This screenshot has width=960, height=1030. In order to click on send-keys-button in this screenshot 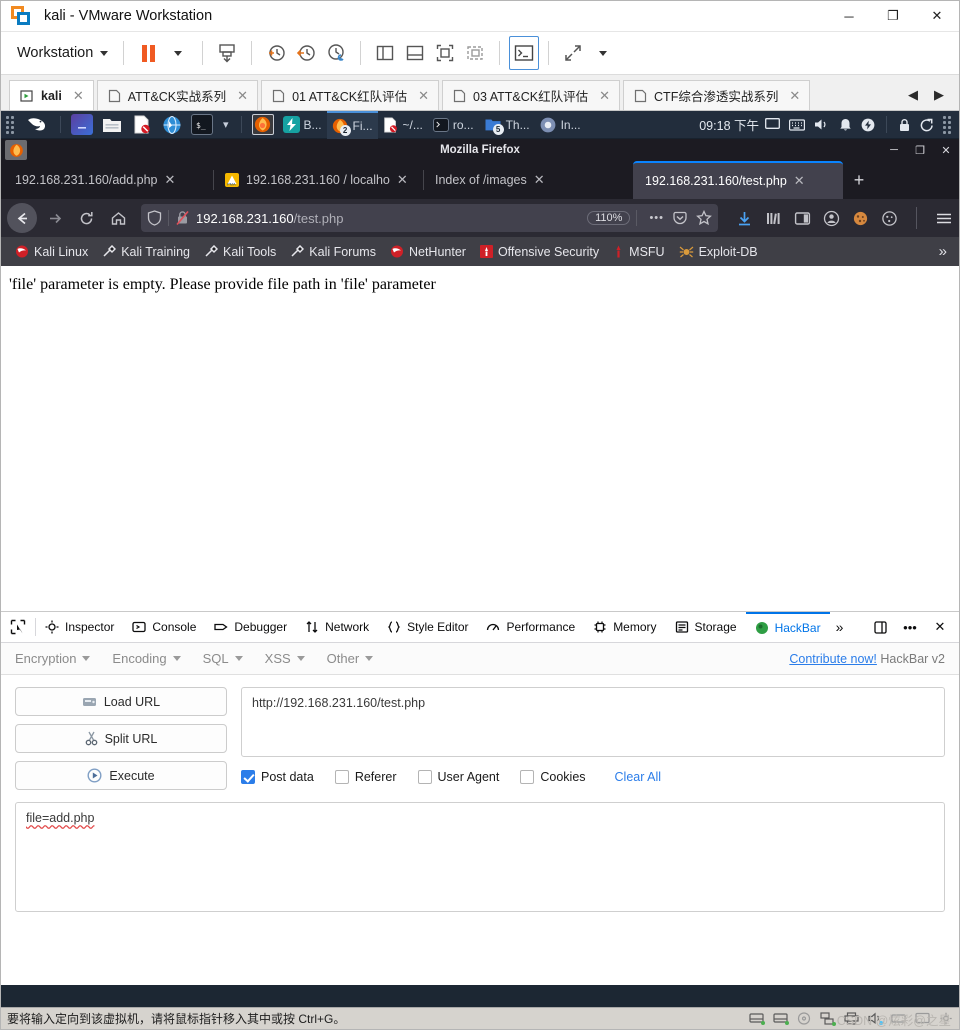, I will do `click(524, 53)`.